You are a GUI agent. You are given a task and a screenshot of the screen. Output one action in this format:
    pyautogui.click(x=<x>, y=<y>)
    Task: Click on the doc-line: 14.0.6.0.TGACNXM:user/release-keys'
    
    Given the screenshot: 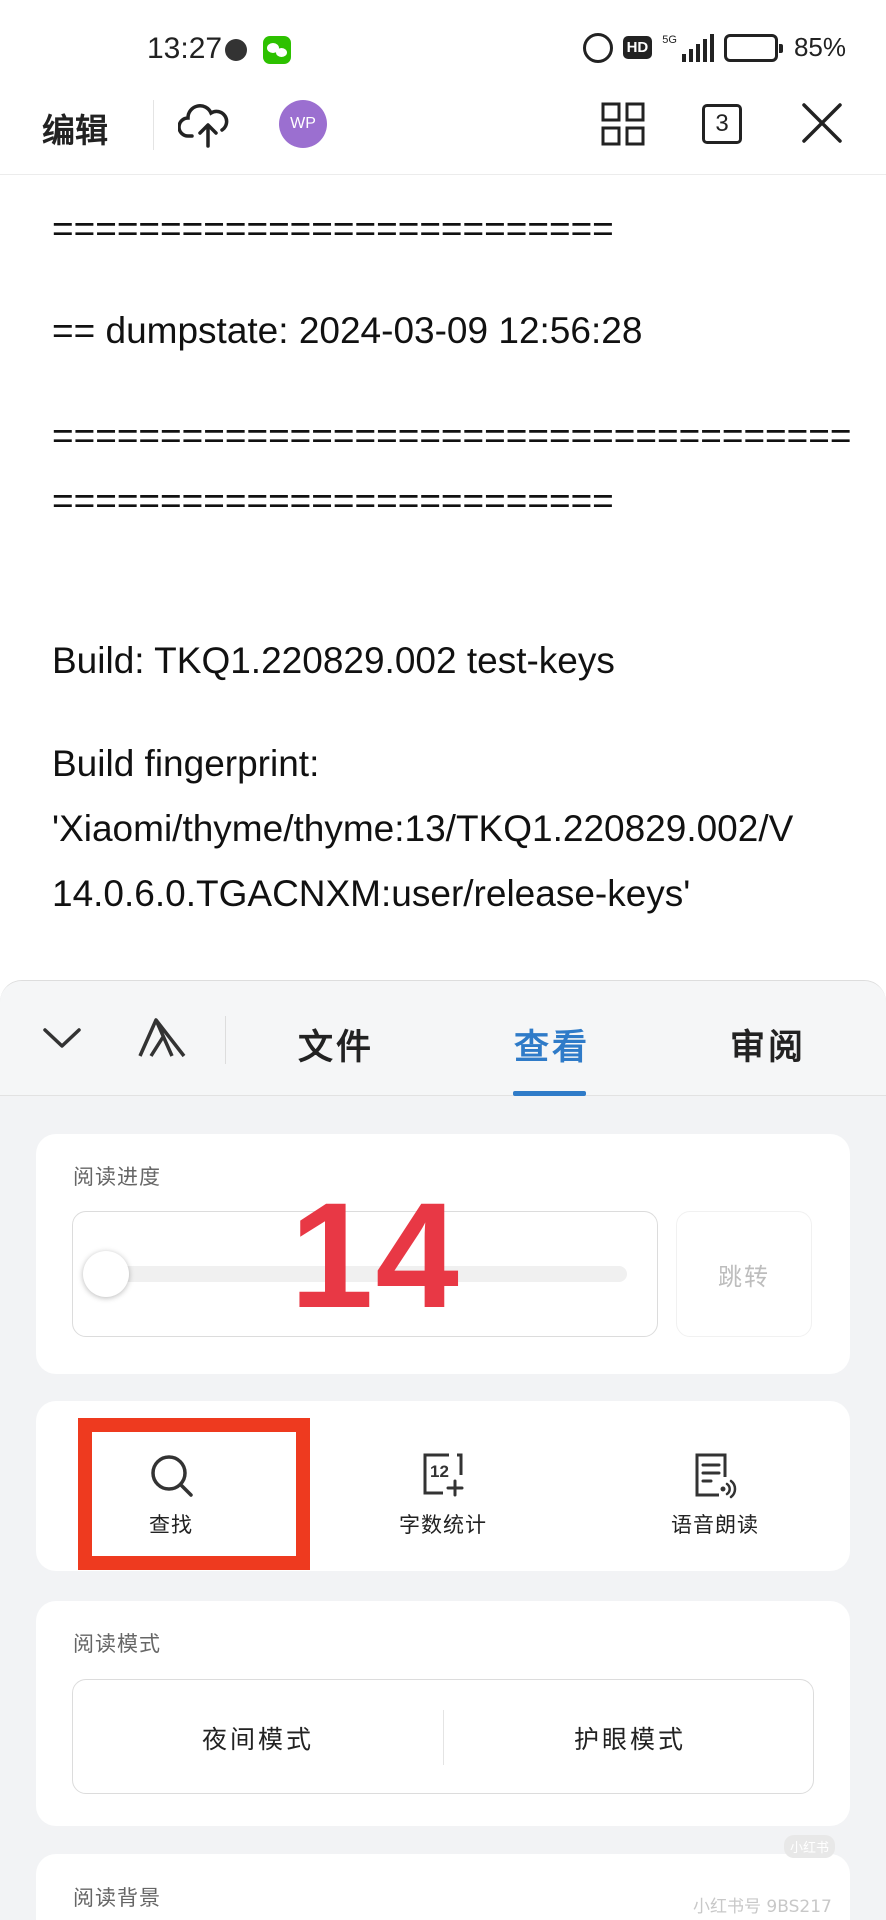 What is the action you would take?
    pyautogui.click(x=371, y=893)
    